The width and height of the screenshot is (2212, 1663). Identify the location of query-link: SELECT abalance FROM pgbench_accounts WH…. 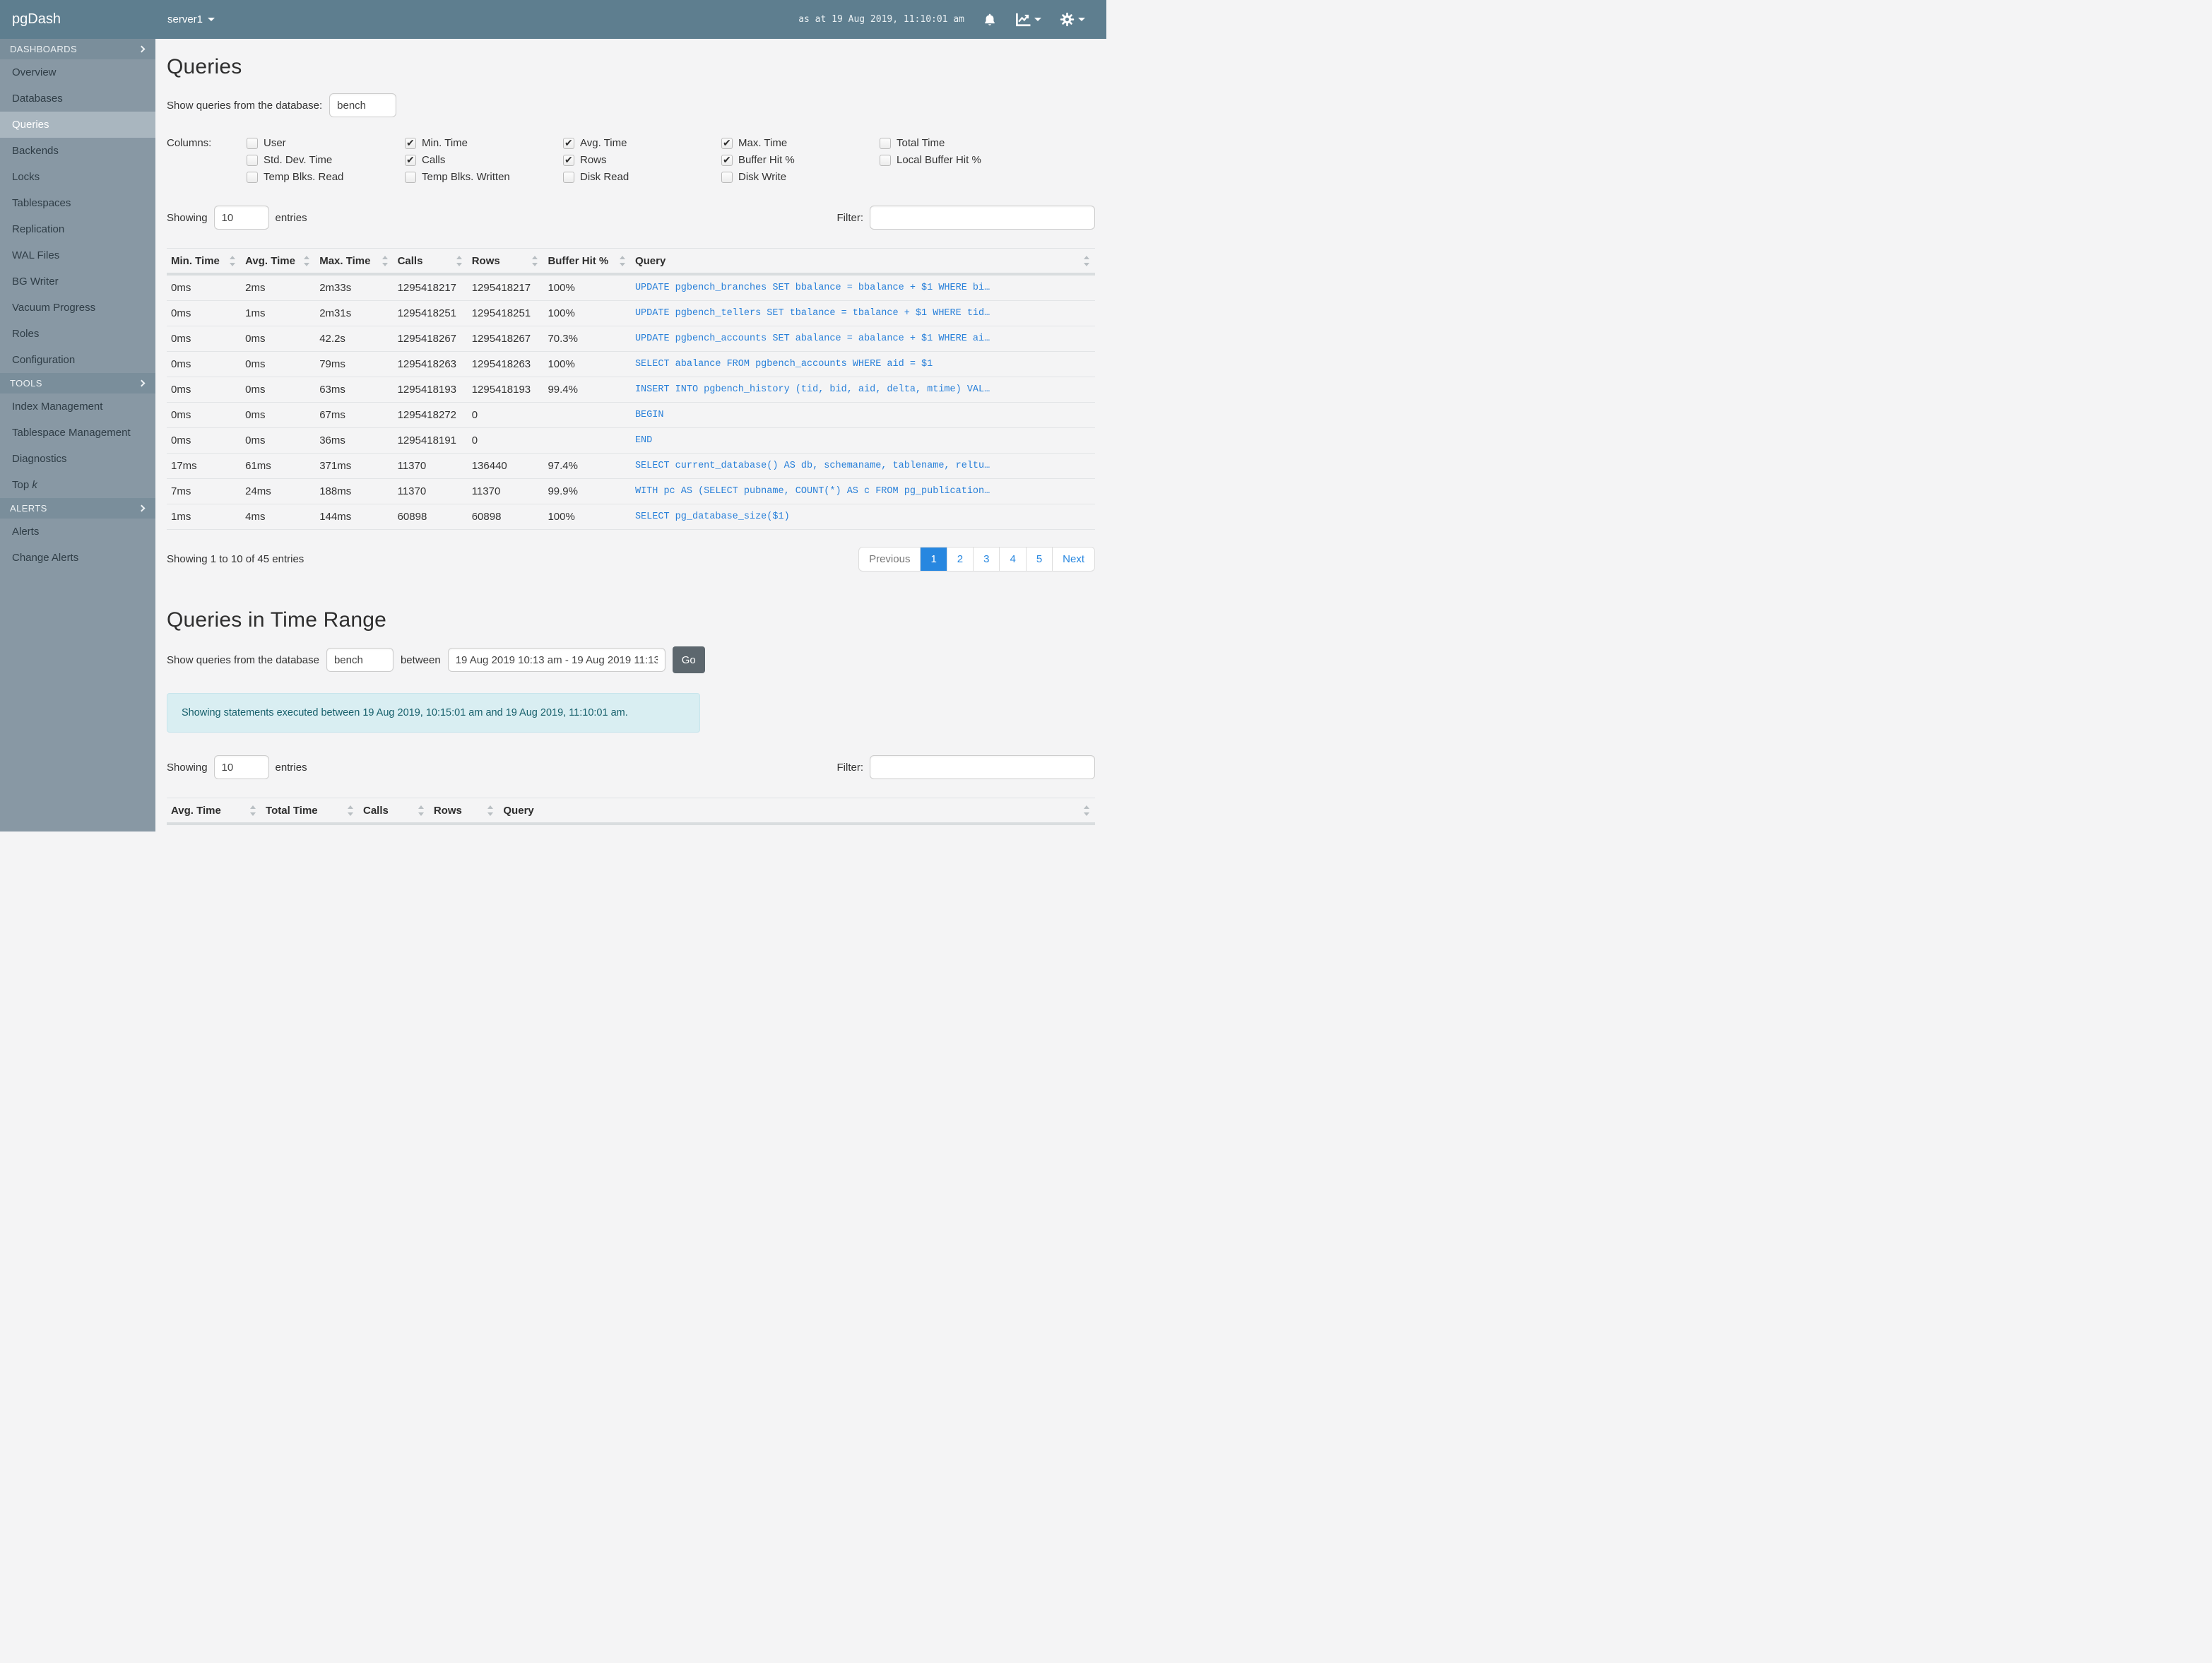
(784, 364).